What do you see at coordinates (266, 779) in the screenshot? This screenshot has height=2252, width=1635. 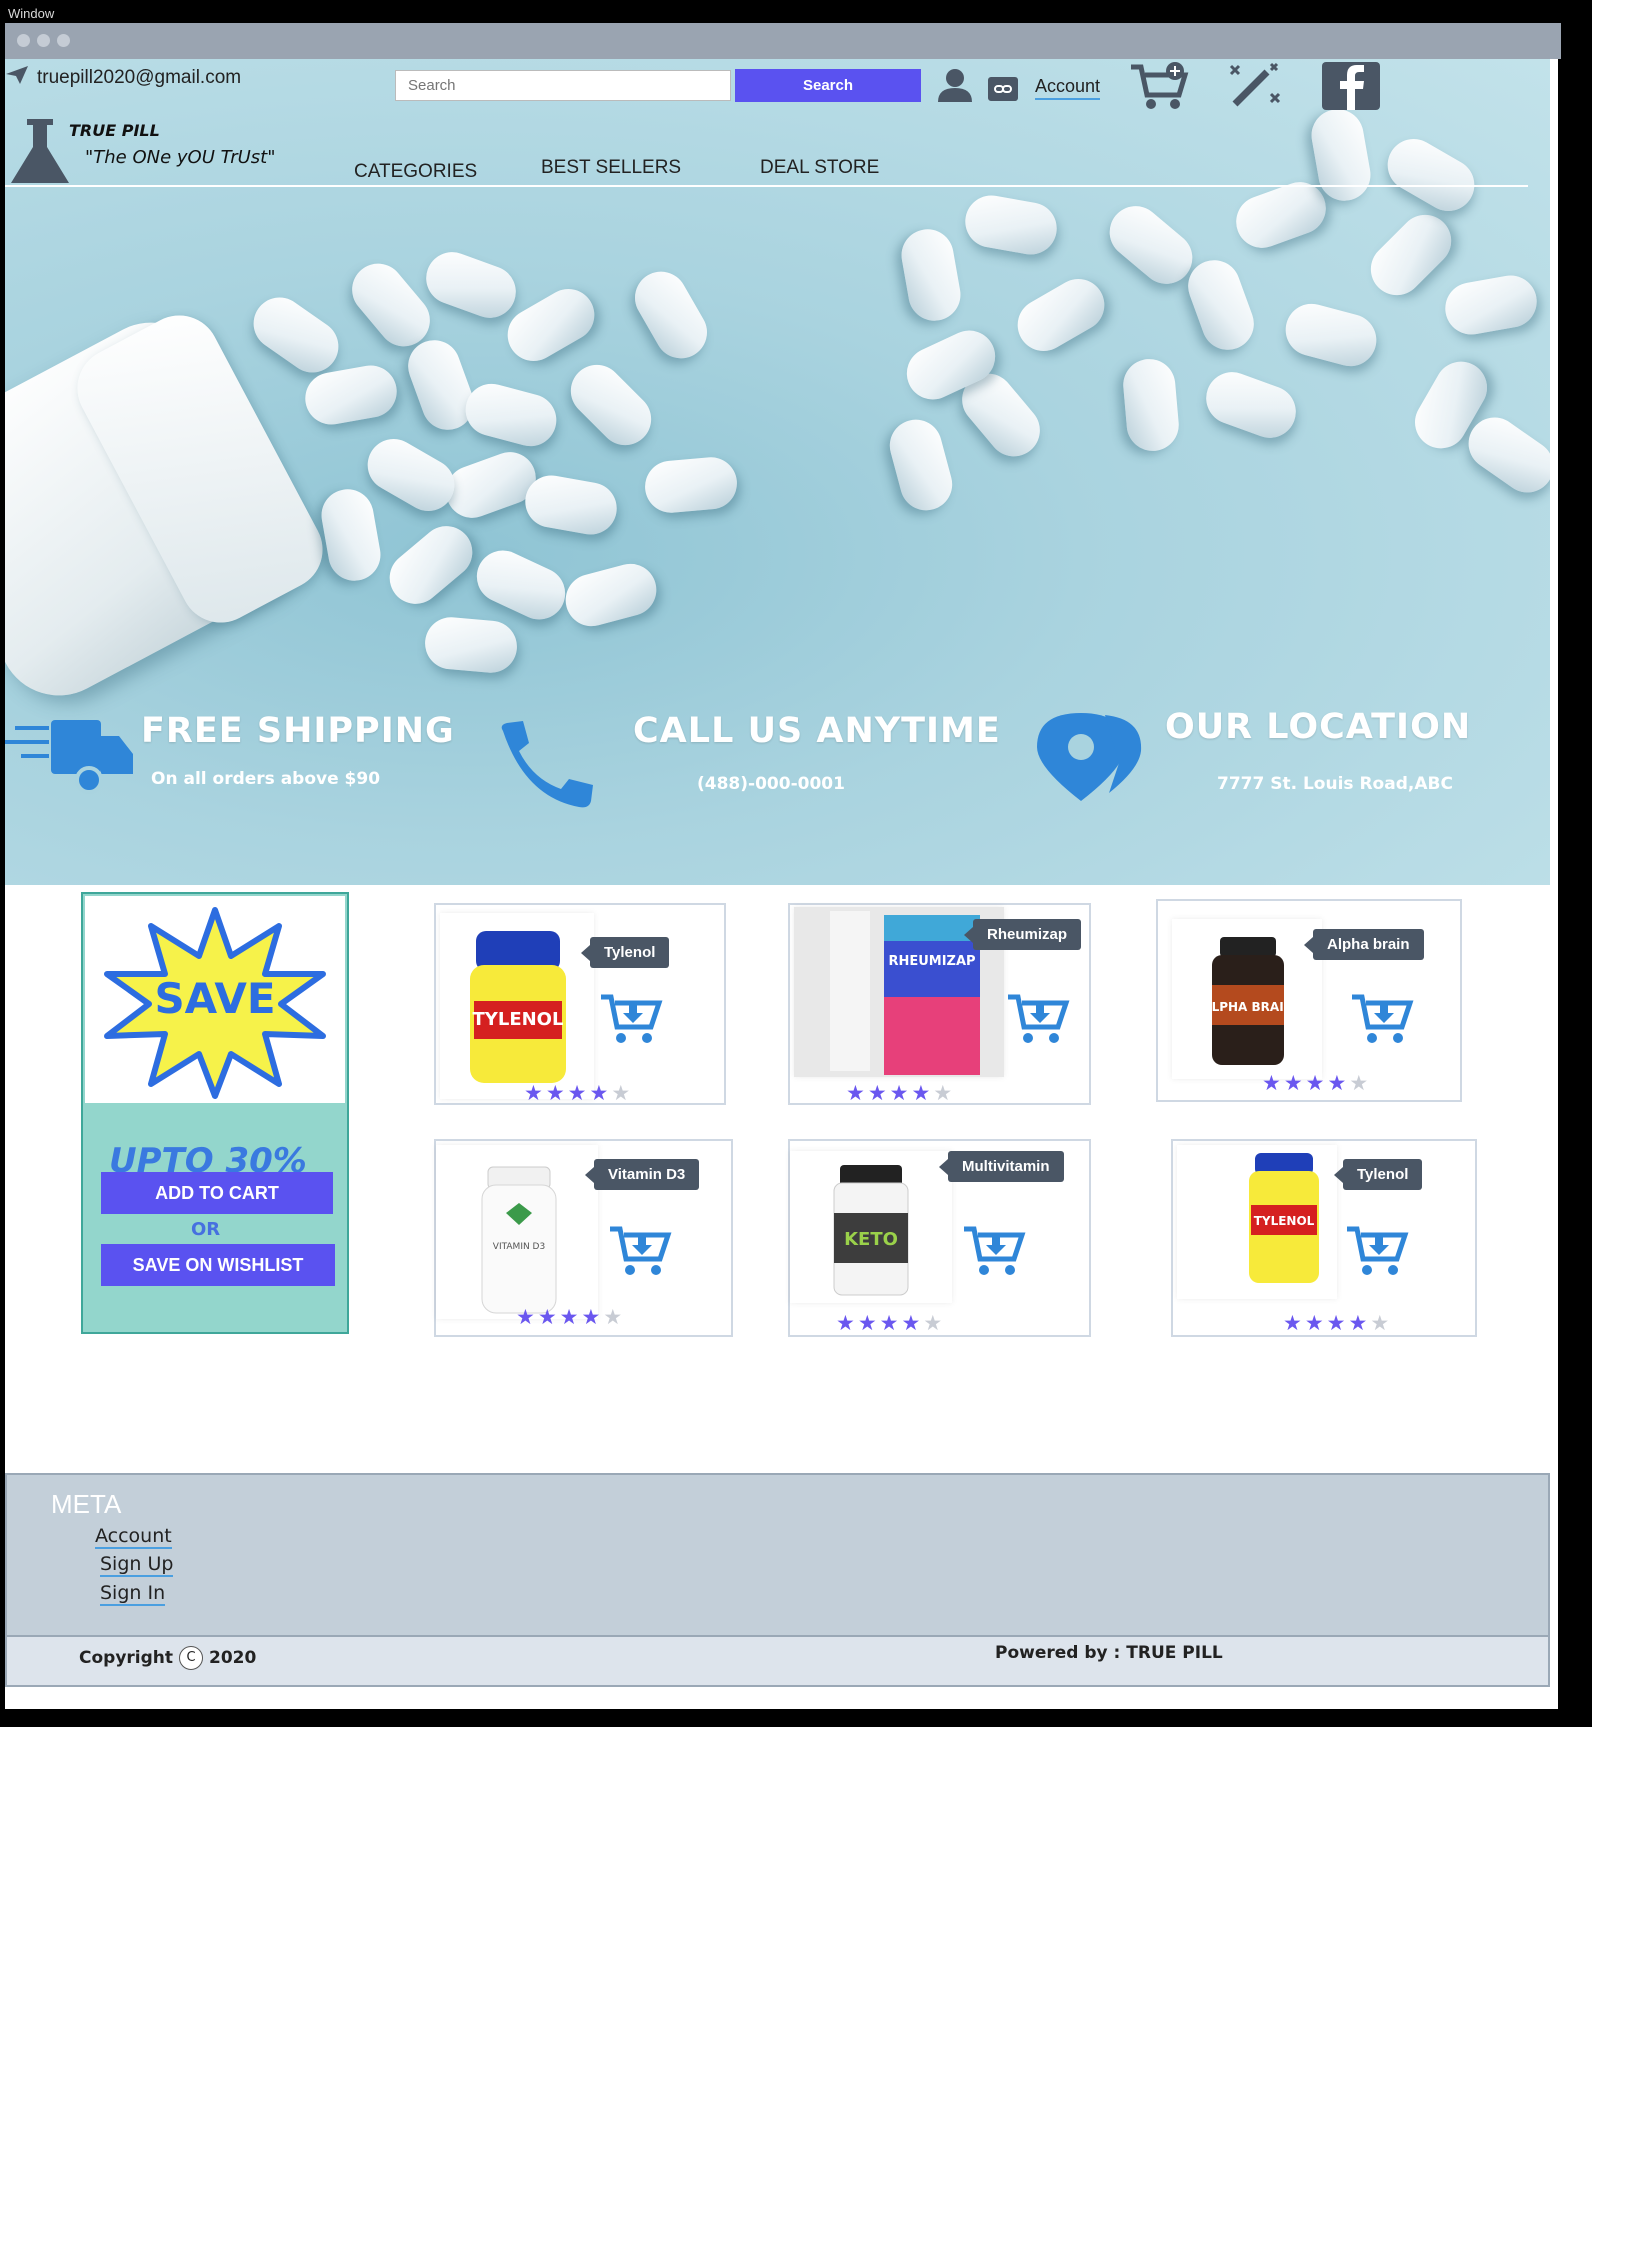 I see `free-shipping-subtitle: On all orders above $90` at bounding box center [266, 779].